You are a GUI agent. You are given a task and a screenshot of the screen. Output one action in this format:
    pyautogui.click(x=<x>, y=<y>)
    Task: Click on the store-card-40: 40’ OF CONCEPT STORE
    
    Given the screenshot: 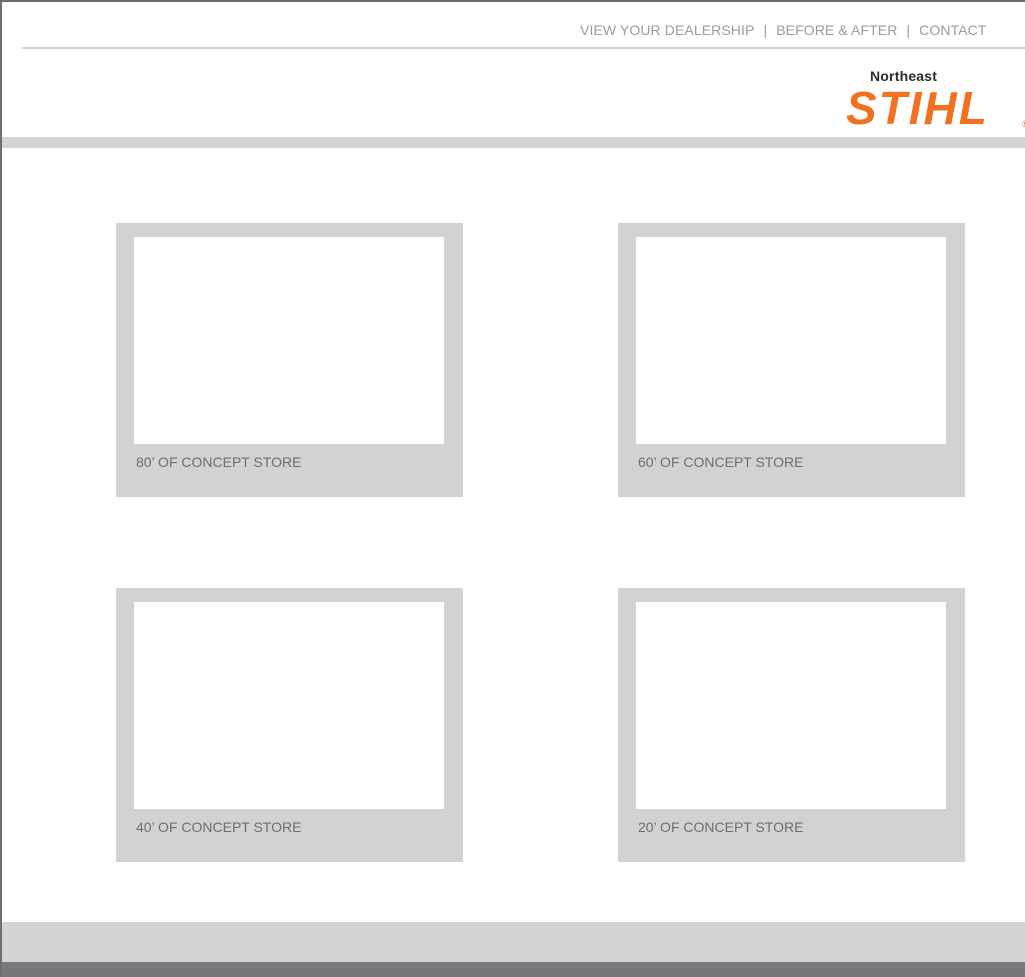 What is the action you would take?
    pyautogui.click(x=289, y=725)
    